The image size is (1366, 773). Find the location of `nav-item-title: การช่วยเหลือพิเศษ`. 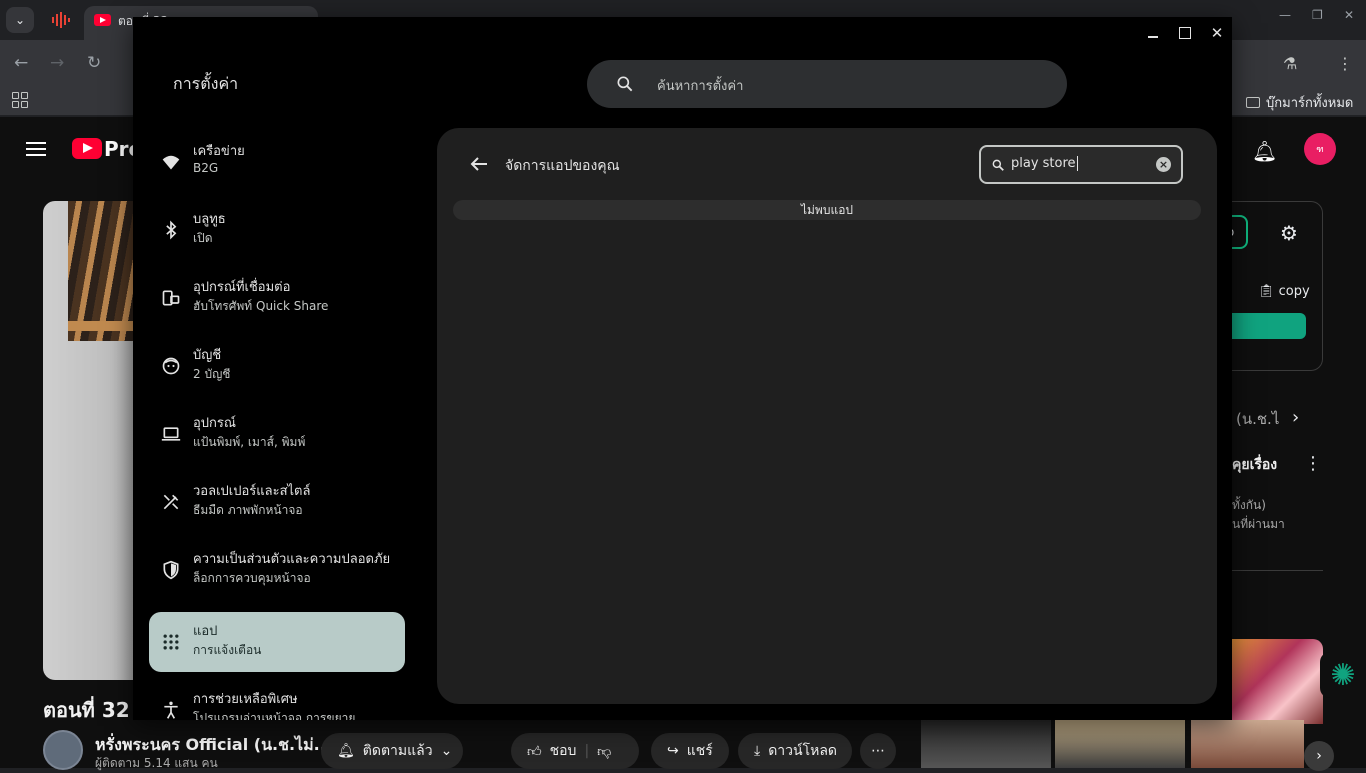

nav-item-title: การช่วยเหลือพิเศษ is located at coordinates (245, 699).